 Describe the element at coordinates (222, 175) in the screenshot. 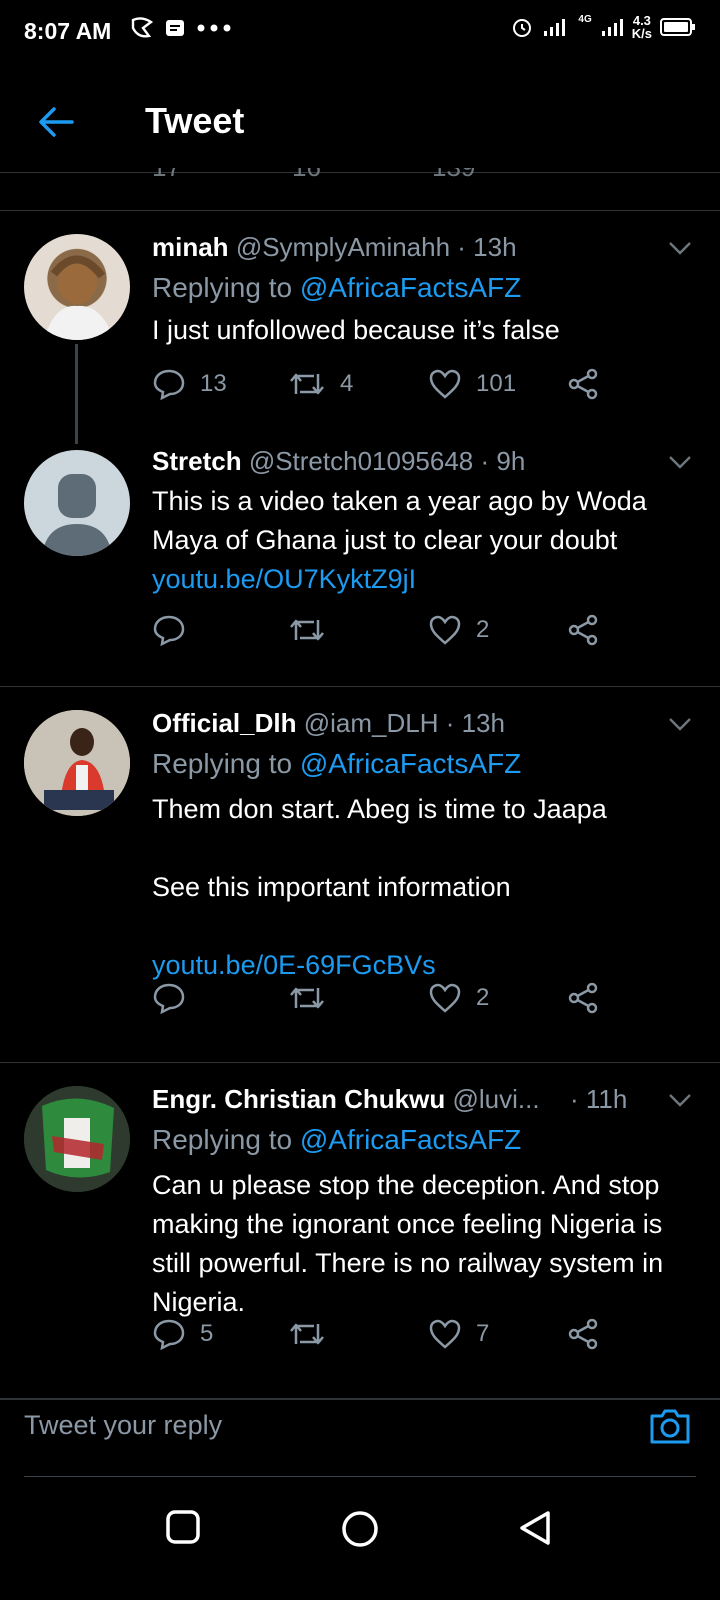

I see `partial-replies-count: 17` at that location.